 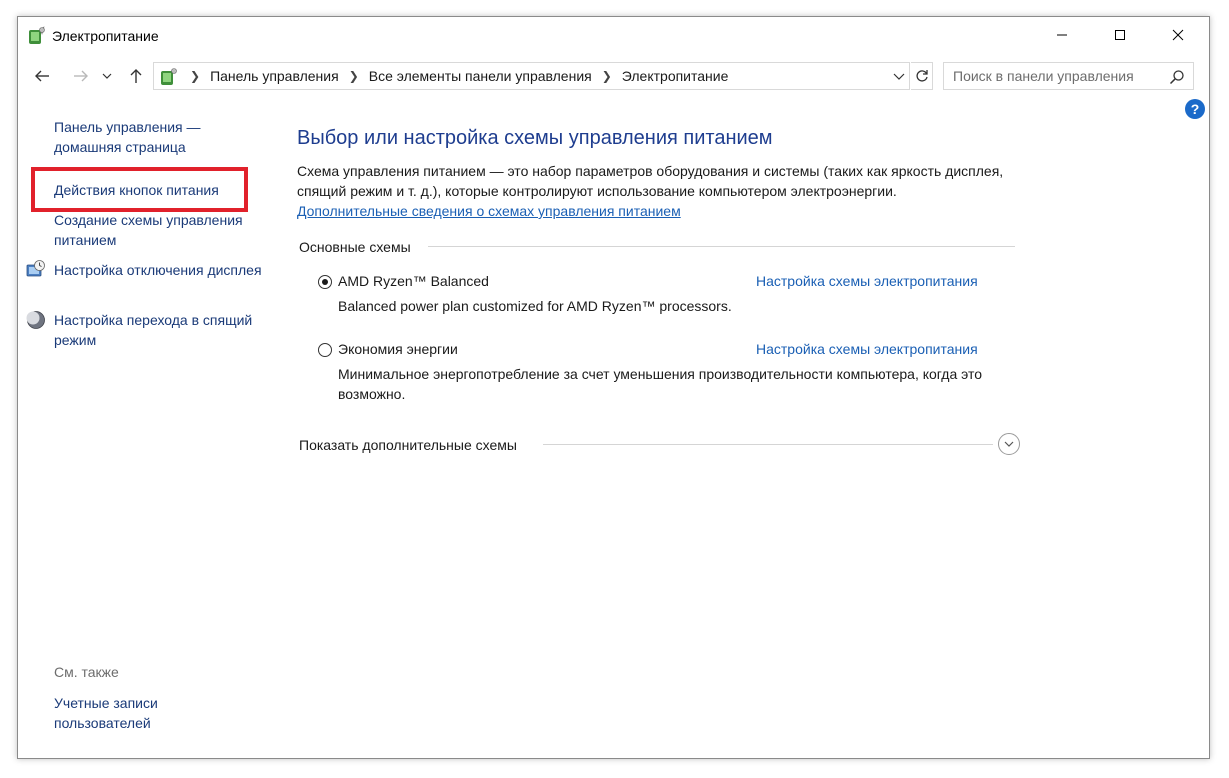 What do you see at coordinates (480, 76) in the screenshot?
I see `breadcrumb-all-control-panel-items: Все элементы панели управления` at bounding box center [480, 76].